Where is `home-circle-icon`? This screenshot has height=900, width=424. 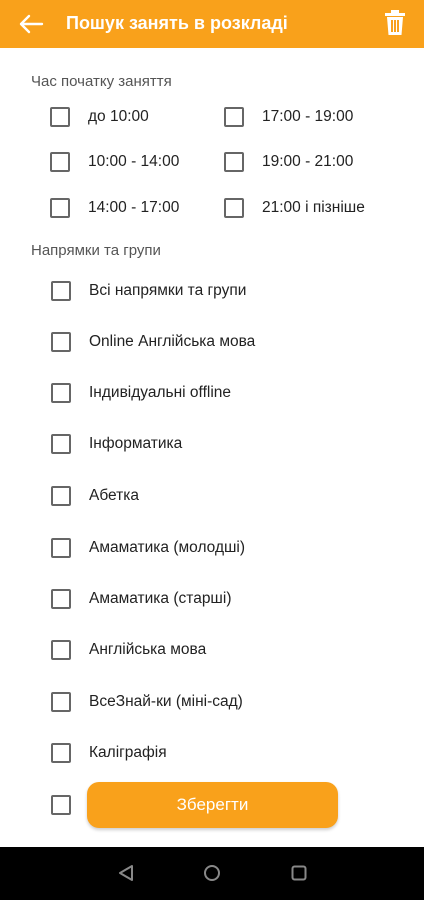
home-circle-icon is located at coordinates (212, 873).